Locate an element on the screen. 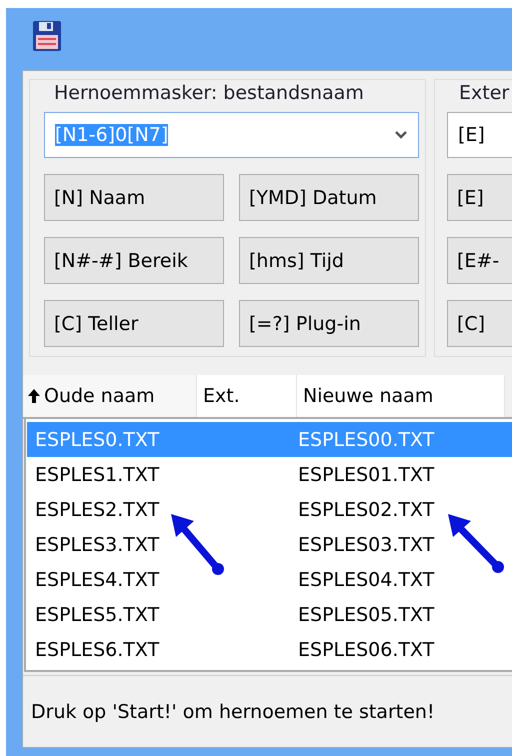 The width and height of the screenshot is (512, 756). token-button: [N] Naam is located at coordinates (134, 197).